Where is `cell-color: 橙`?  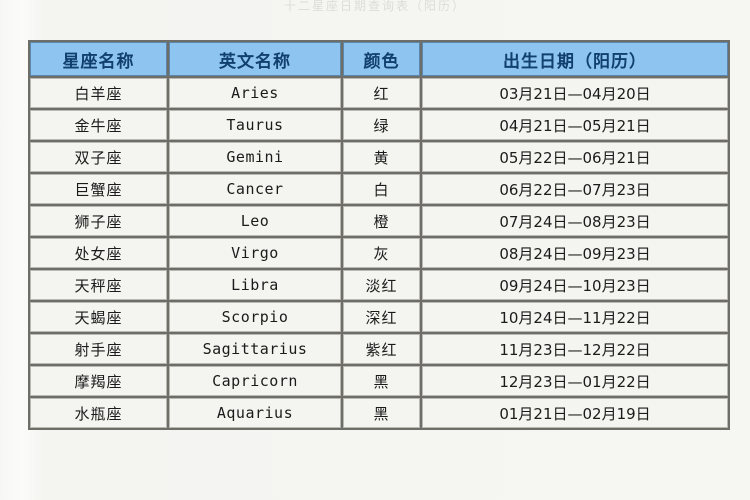
cell-color: 橙 is located at coordinates (381, 221).